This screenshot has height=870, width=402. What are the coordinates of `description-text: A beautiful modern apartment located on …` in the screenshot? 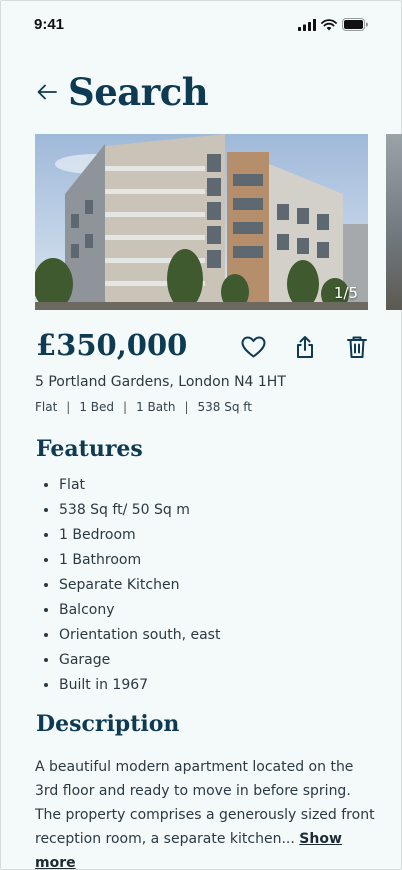 It's located at (205, 812).